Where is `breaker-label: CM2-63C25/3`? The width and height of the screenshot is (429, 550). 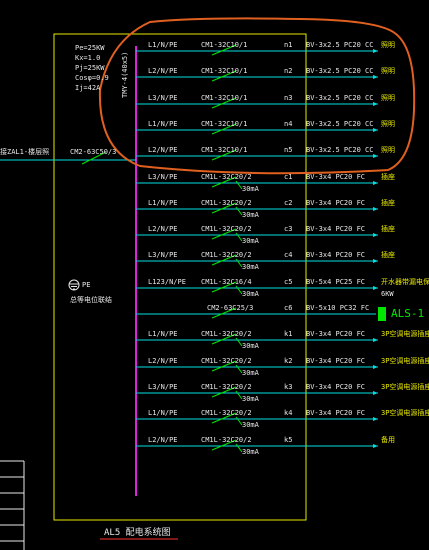
breaker-label: CM2-63C25/3 is located at coordinates (230, 308).